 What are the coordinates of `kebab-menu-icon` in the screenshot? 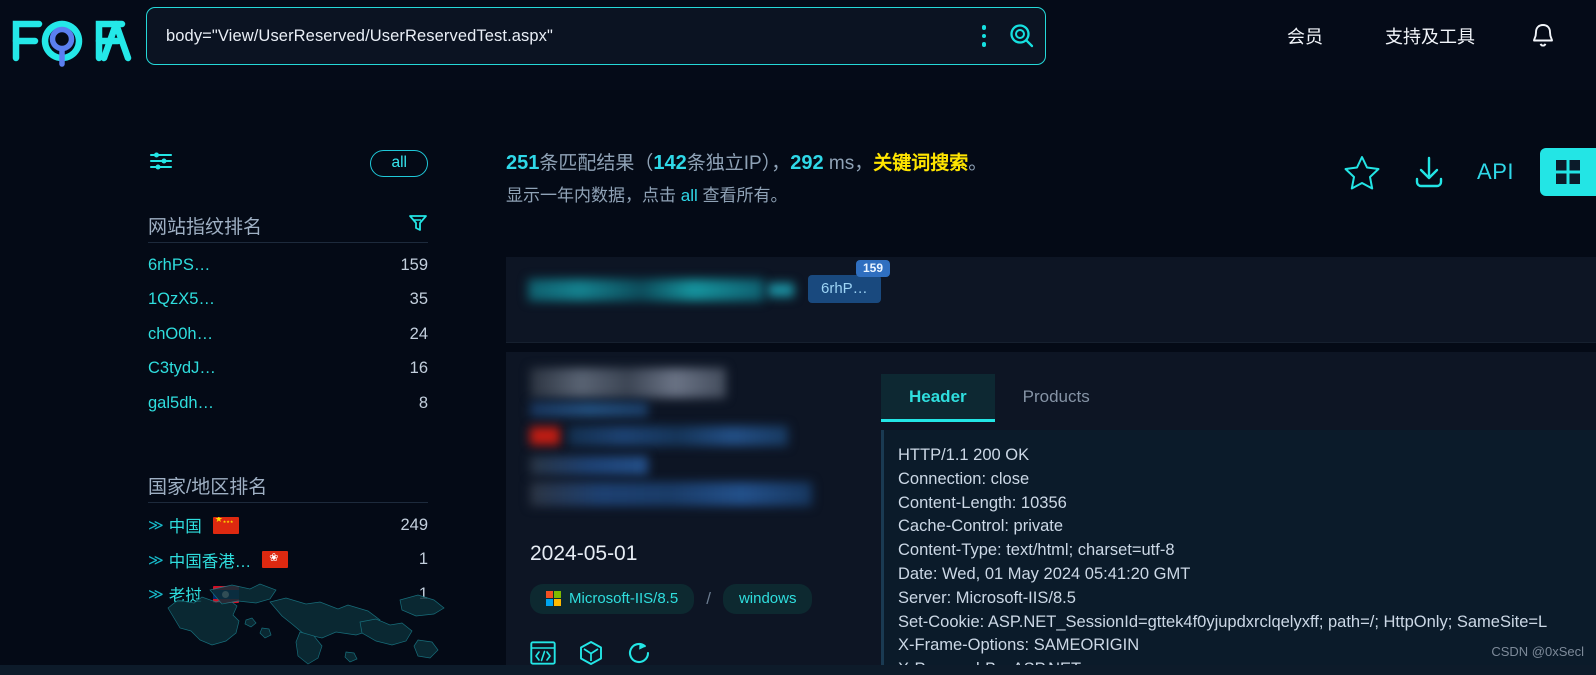 It's located at (984, 36).